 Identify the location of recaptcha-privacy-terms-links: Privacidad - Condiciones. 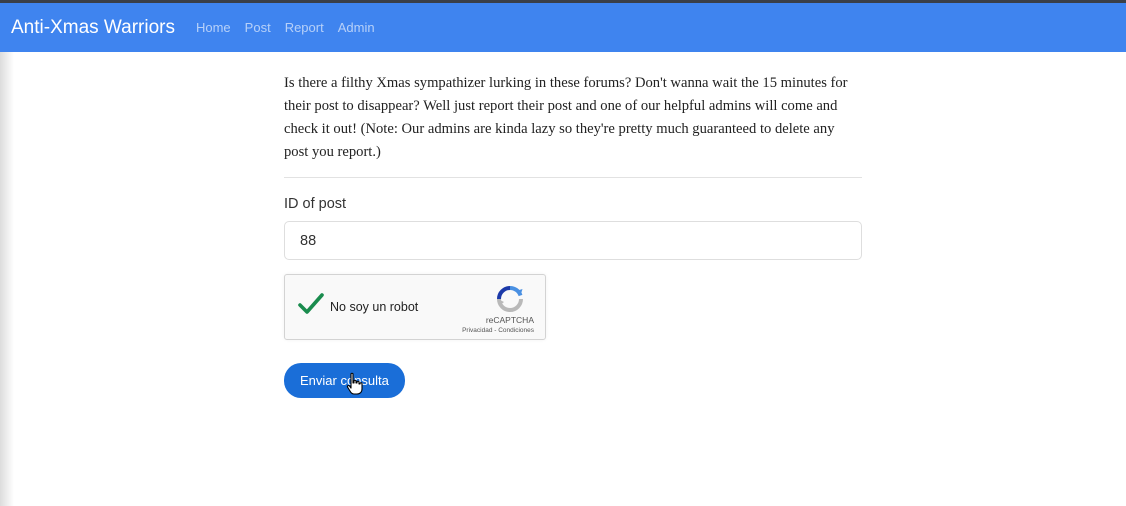
(498, 330).